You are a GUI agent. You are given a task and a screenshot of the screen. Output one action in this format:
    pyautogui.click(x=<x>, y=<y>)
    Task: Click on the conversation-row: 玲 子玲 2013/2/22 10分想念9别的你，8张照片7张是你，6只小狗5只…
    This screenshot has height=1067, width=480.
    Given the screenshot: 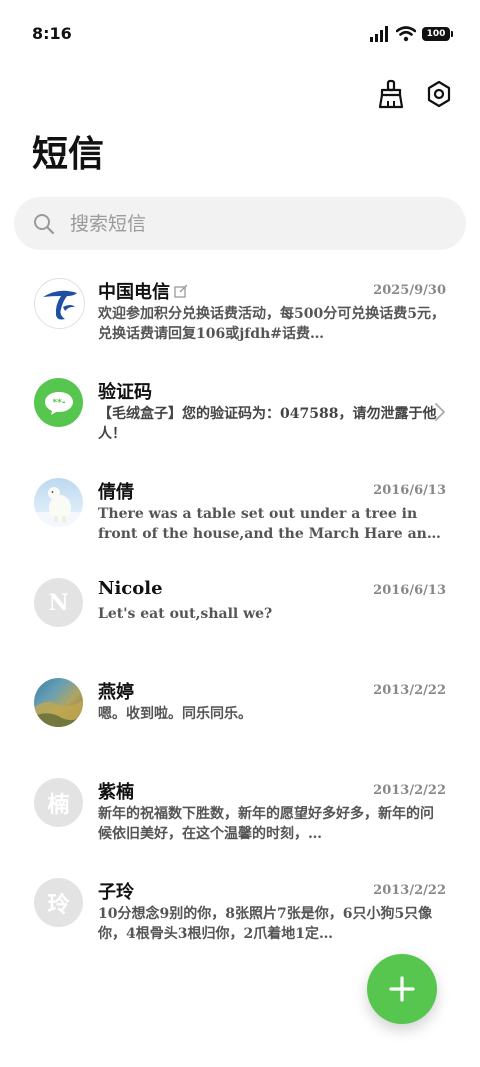 What is the action you would take?
    pyautogui.click(x=240, y=918)
    